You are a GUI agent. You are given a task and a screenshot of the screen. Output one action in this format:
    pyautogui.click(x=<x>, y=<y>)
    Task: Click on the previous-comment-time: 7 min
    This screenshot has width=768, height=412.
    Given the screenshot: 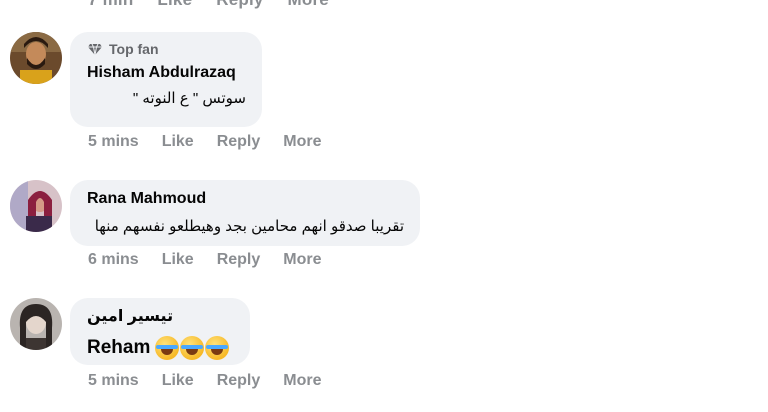 What is the action you would take?
    pyautogui.click(x=110, y=5)
    